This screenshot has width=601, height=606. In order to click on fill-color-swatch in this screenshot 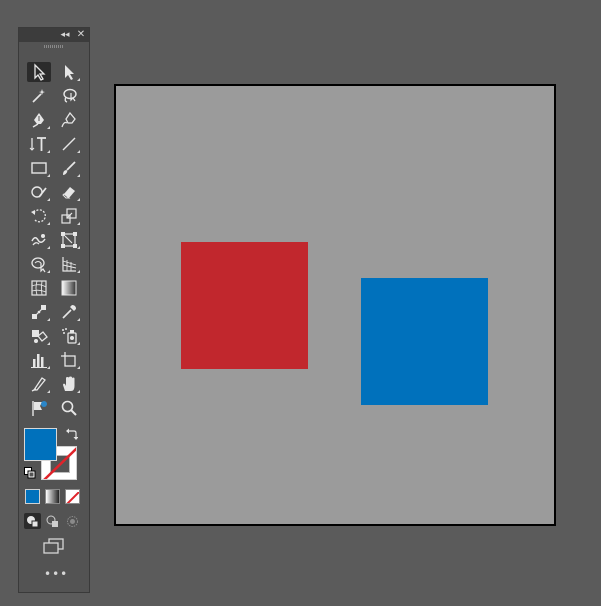, I will do `click(40, 444)`.